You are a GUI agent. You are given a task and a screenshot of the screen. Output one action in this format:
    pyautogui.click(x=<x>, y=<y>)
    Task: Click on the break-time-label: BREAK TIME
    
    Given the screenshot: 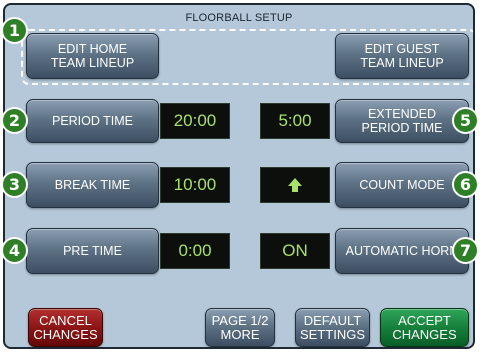 What is the action you would take?
    pyautogui.click(x=92, y=185)
    